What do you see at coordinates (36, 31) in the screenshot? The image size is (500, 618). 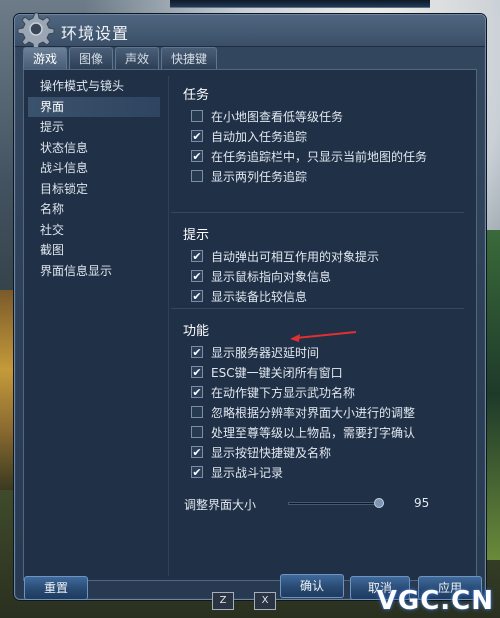 I see `gear-icon` at bounding box center [36, 31].